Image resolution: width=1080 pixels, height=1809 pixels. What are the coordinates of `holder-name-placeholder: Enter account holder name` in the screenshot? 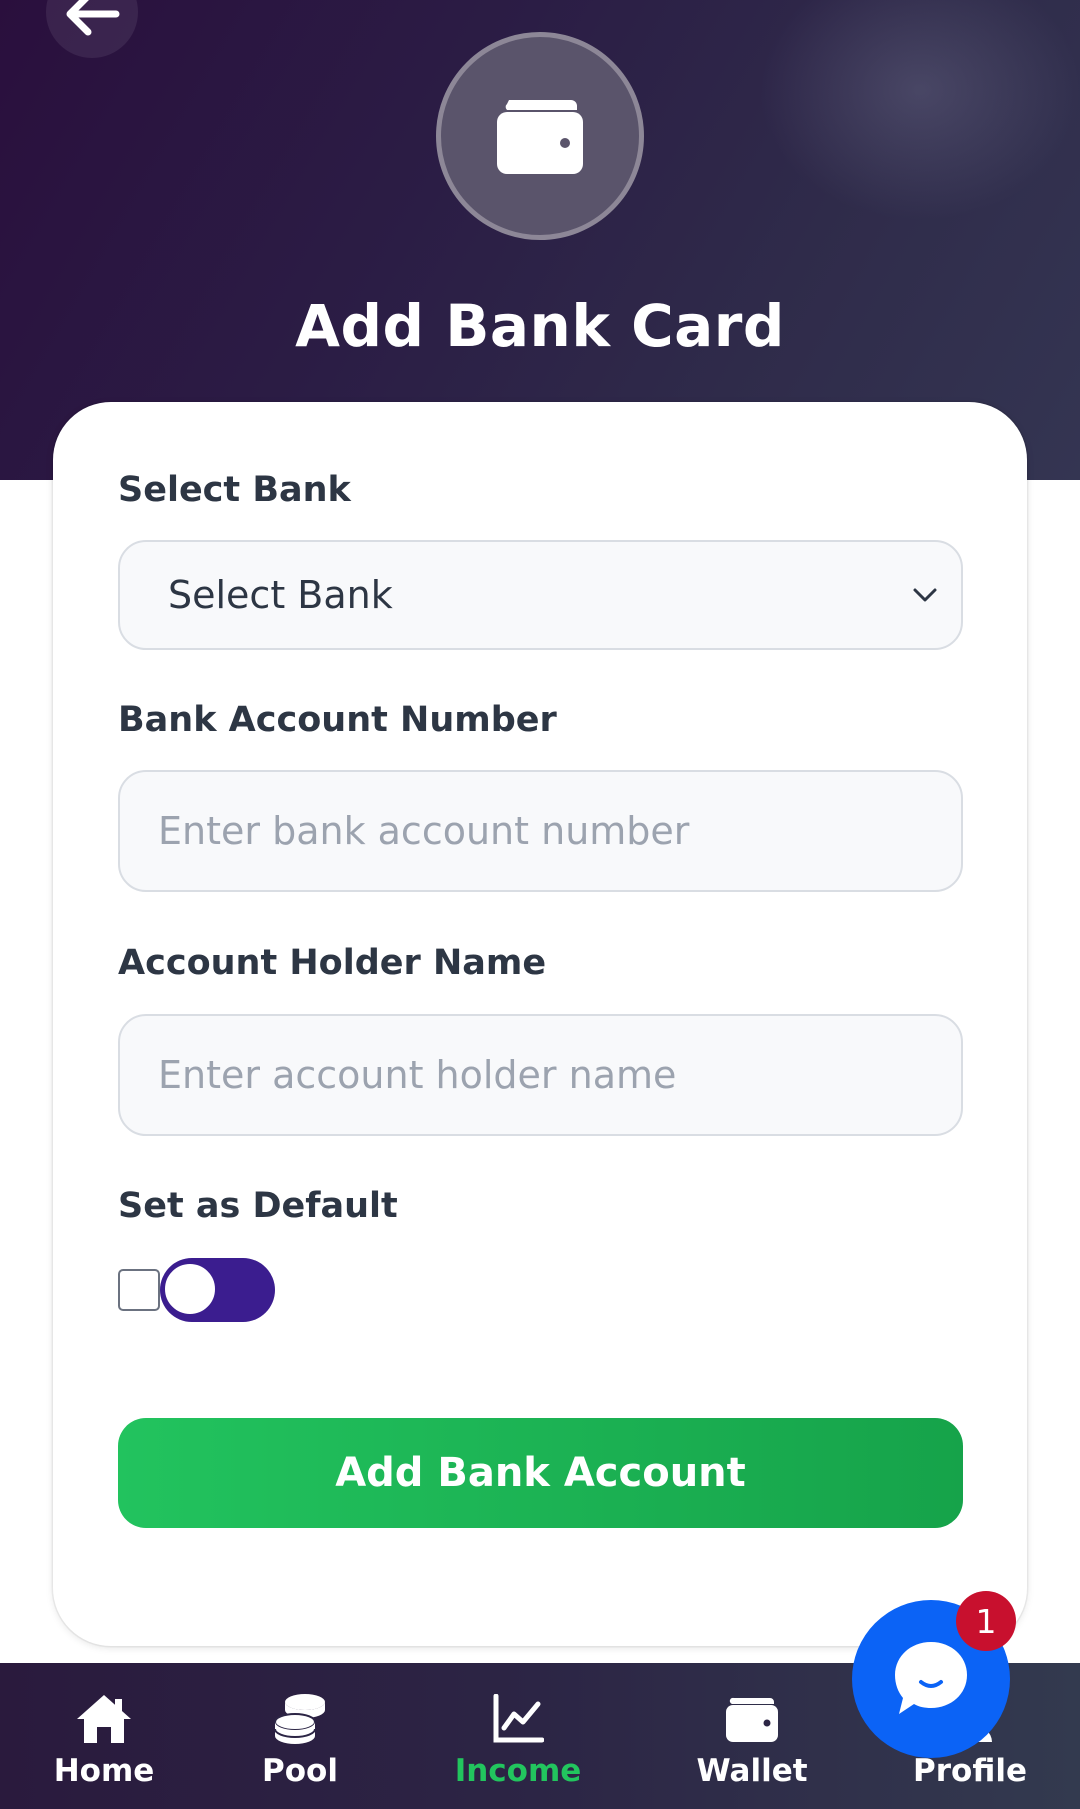 It's located at (417, 1075).